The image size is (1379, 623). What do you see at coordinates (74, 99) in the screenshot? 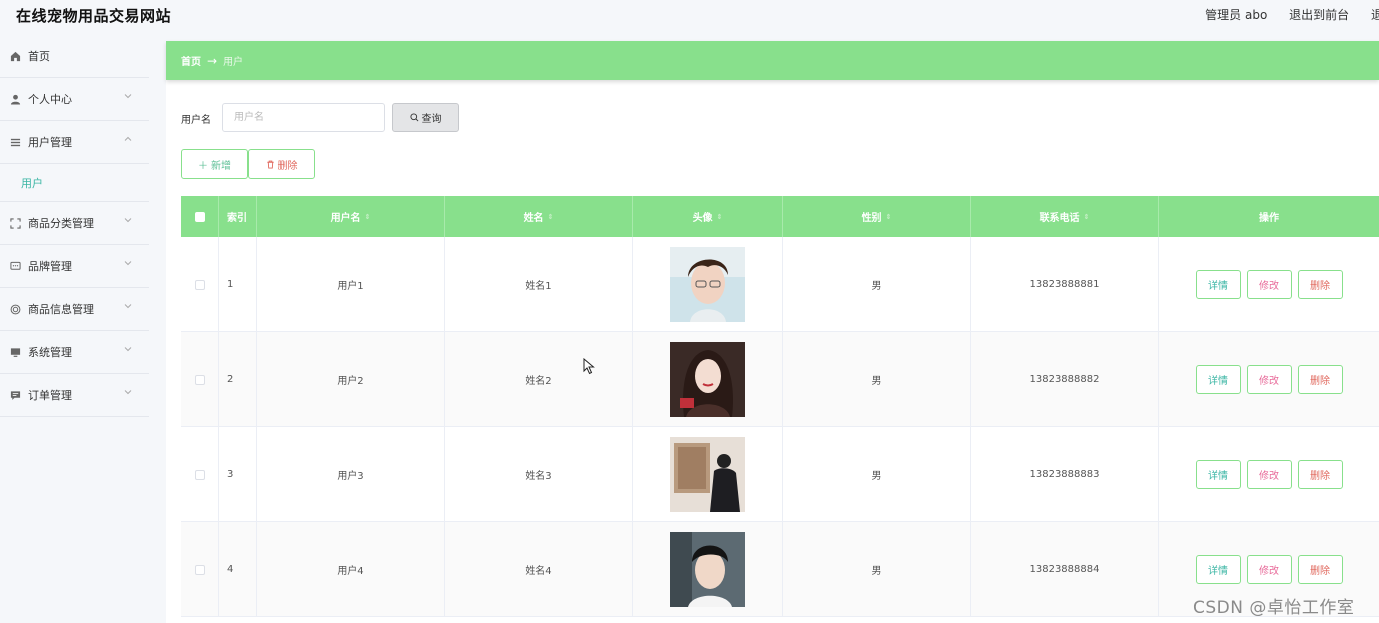
I see `sidebar-item-personal-center: 个人中心` at bounding box center [74, 99].